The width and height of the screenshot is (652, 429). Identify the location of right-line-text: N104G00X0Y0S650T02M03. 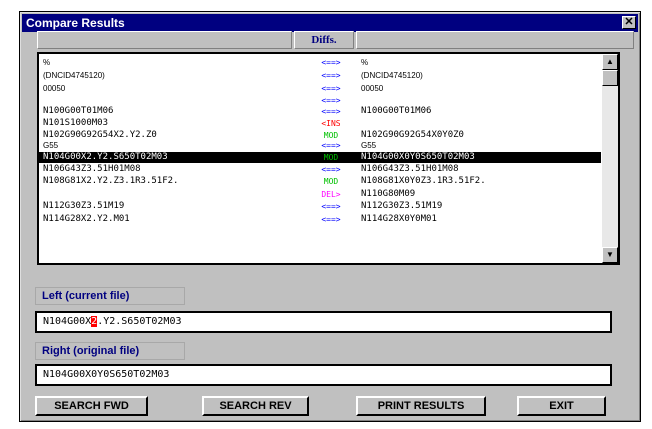
(418, 157).